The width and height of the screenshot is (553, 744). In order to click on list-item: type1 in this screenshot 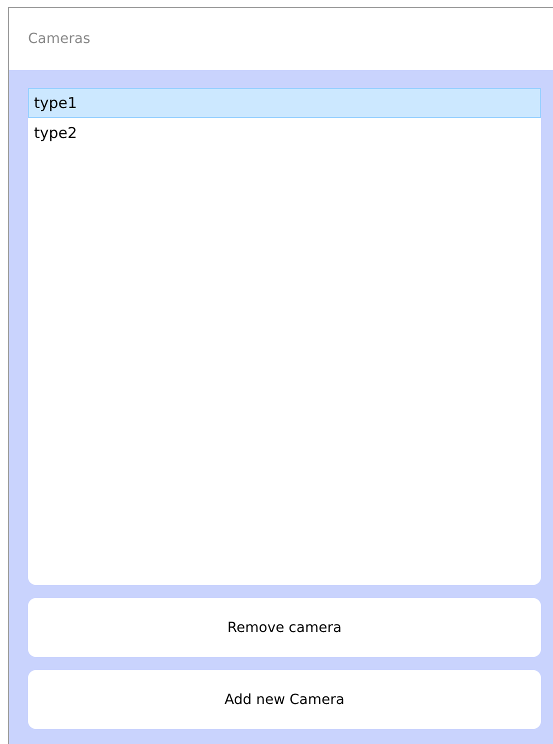, I will do `click(284, 103)`.